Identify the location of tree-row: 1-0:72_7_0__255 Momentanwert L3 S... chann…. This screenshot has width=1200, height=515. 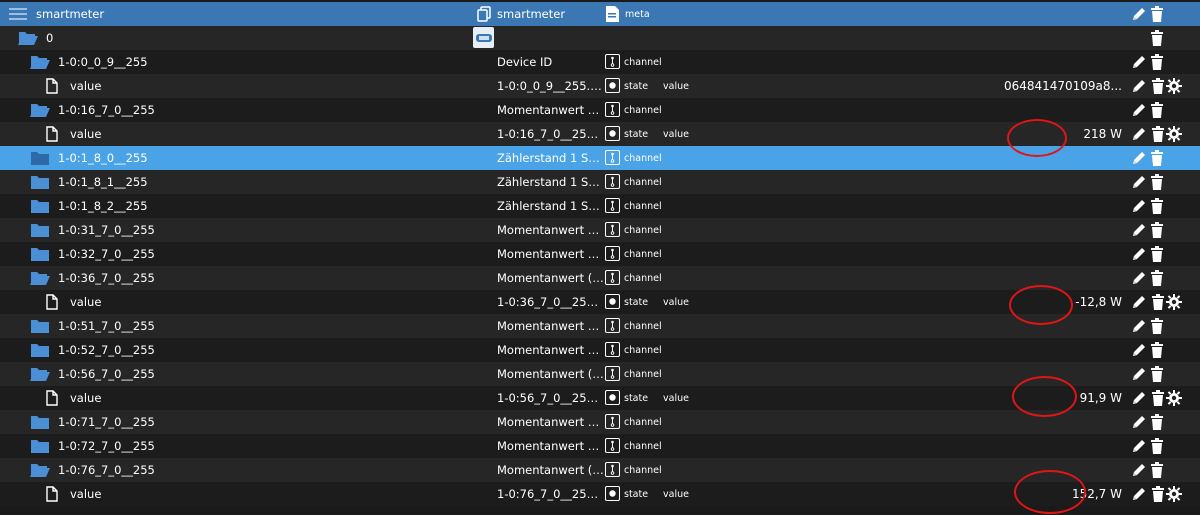
(600, 446).